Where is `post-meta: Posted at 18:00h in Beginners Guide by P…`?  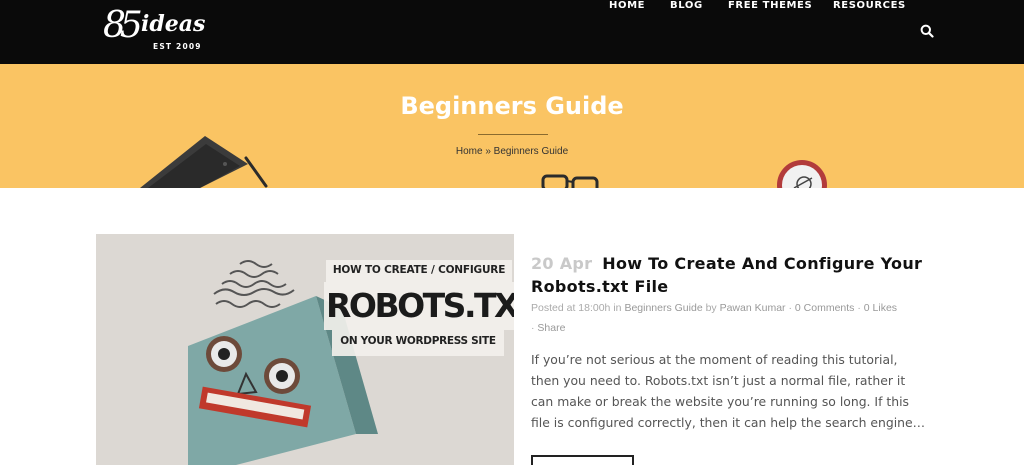 post-meta: Posted at 18:00h in Beginners Guide by P… is located at coordinates (736, 318).